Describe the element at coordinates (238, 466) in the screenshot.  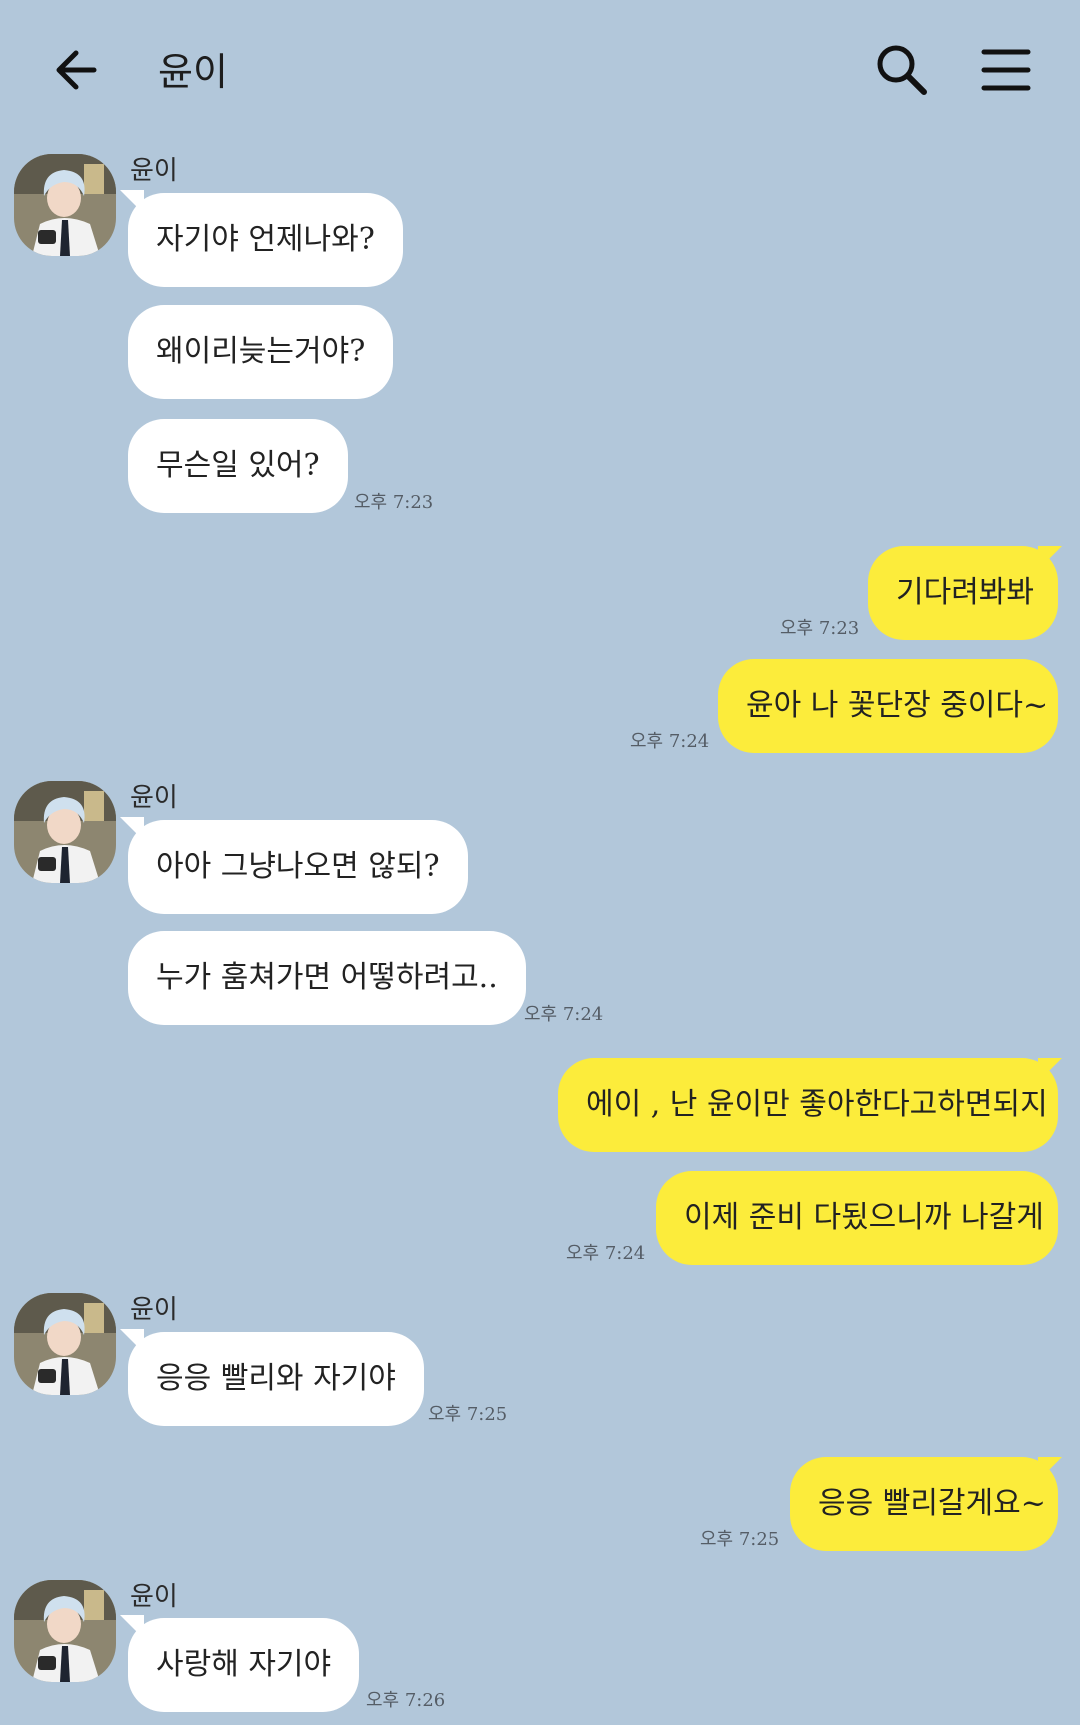
I see `message-bubble-incoming: 무슨일 있어?` at that location.